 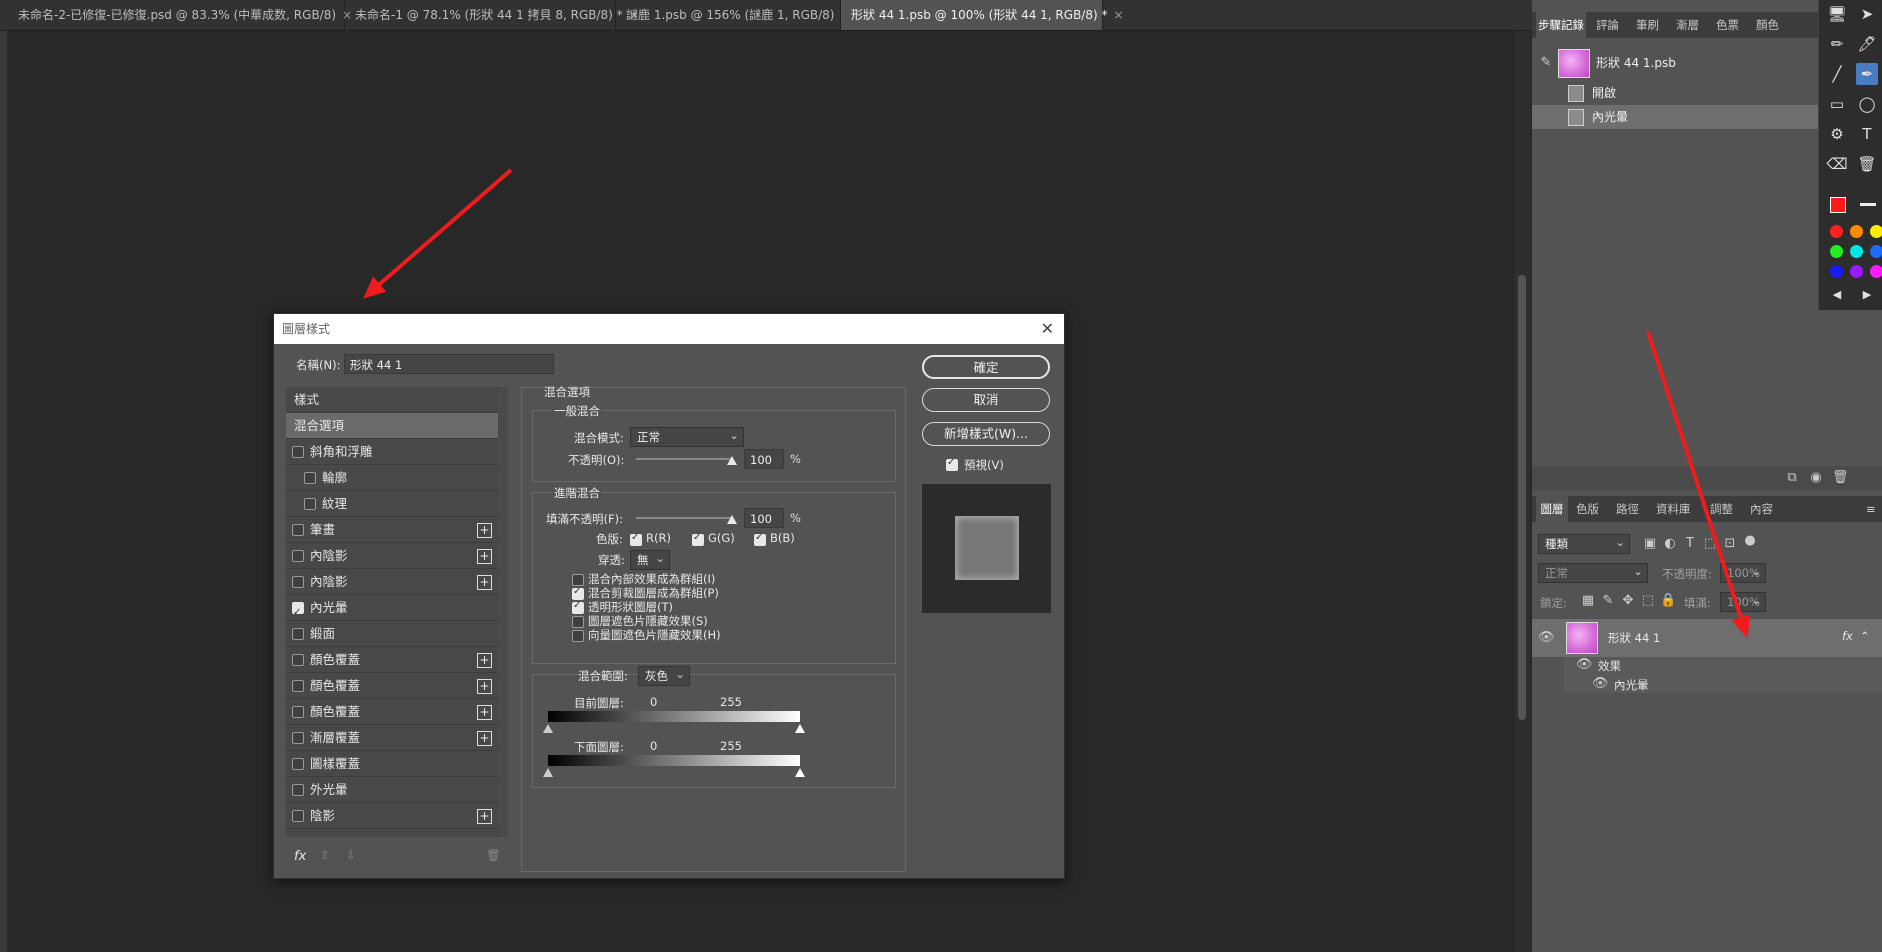 What do you see at coordinates (1836, 231) in the screenshot?
I see `swatch-red` at bounding box center [1836, 231].